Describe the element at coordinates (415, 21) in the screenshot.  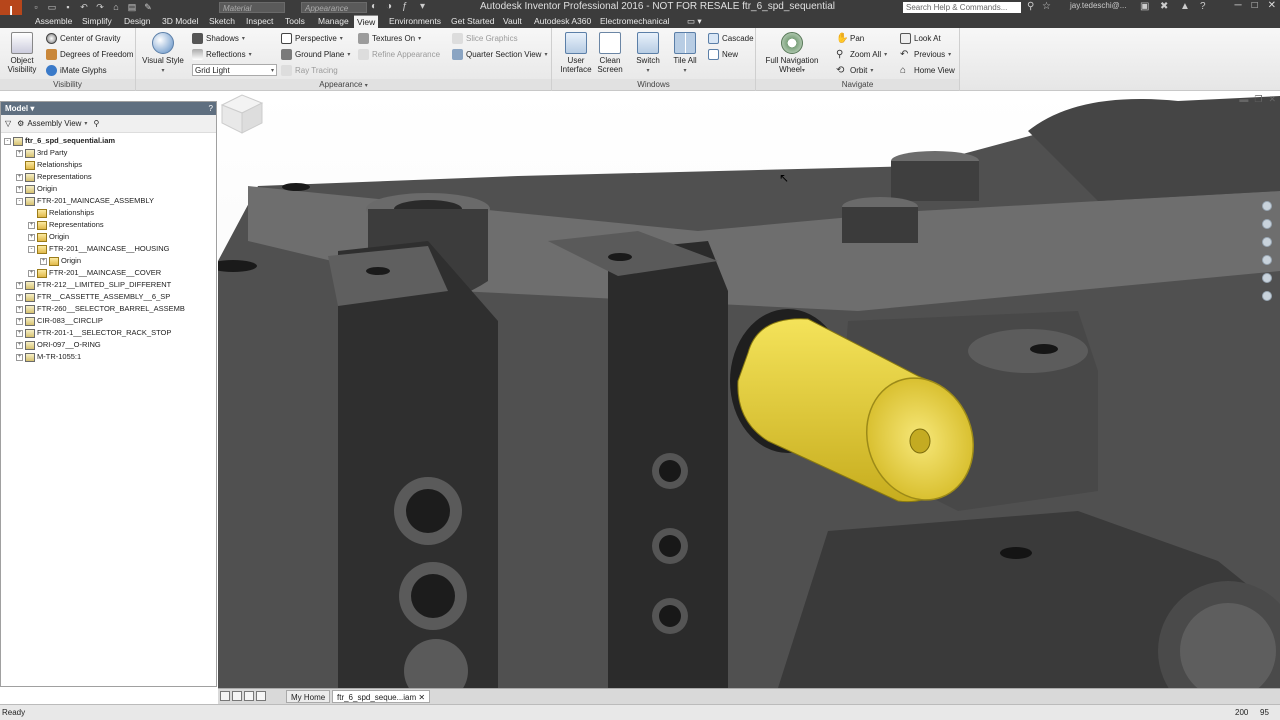
I see `tab-environments: Environments` at that location.